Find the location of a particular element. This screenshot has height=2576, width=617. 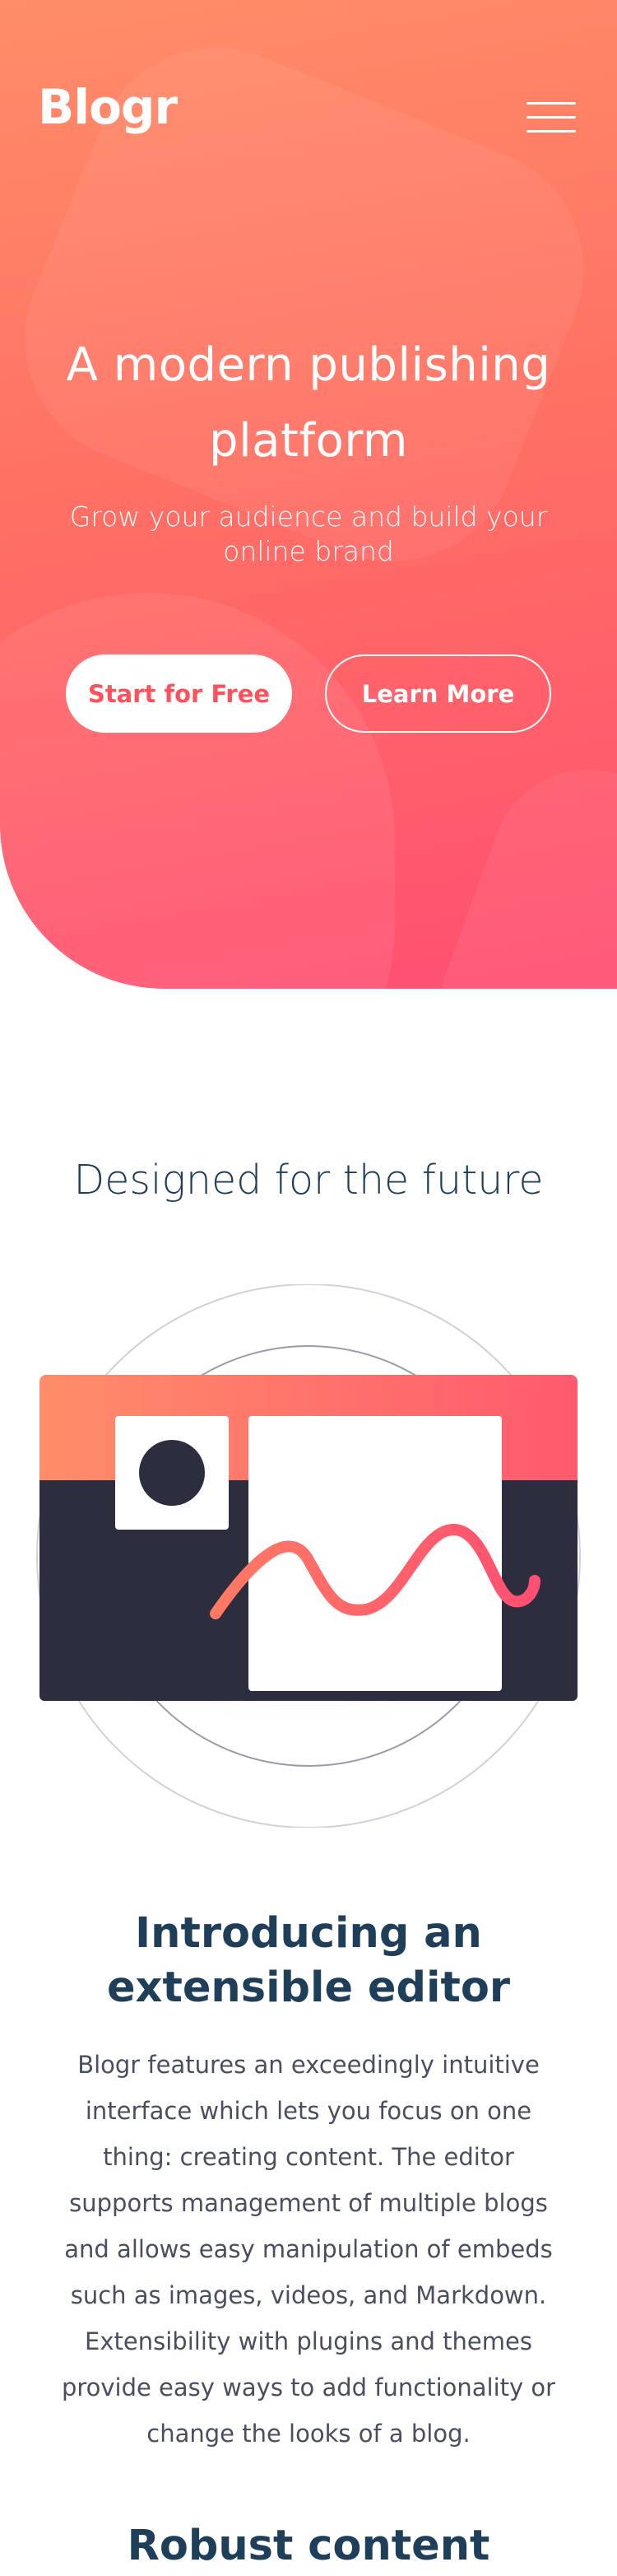

start-for-free-button: Start for Free is located at coordinates (179, 693).